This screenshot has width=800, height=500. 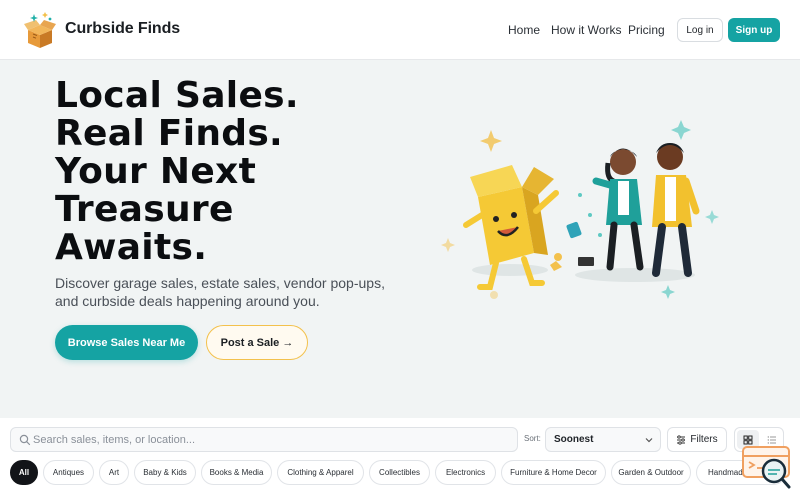 I want to click on list-icon, so click(x=771, y=439).